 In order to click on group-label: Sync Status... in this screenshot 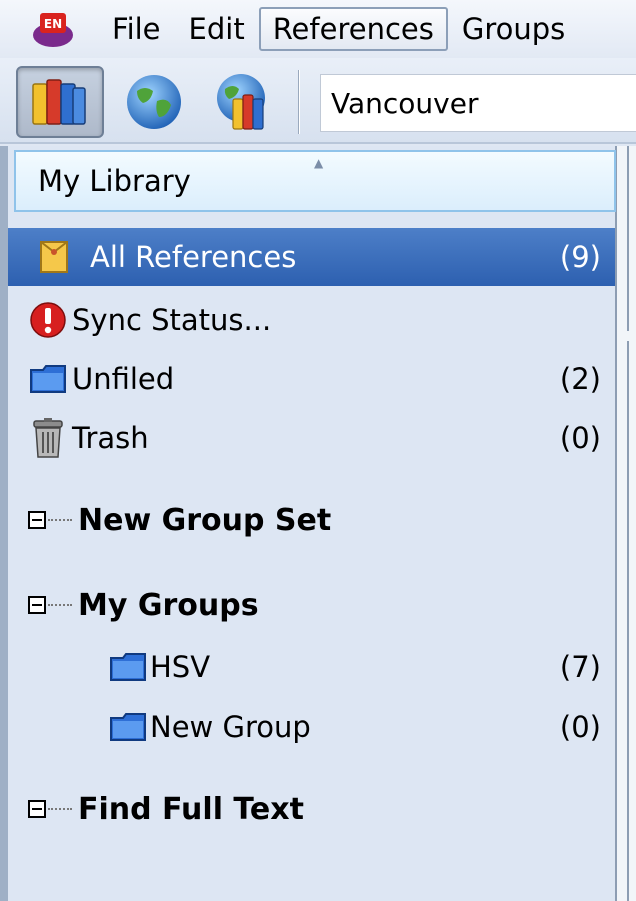, I will do `click(172, 320)`.